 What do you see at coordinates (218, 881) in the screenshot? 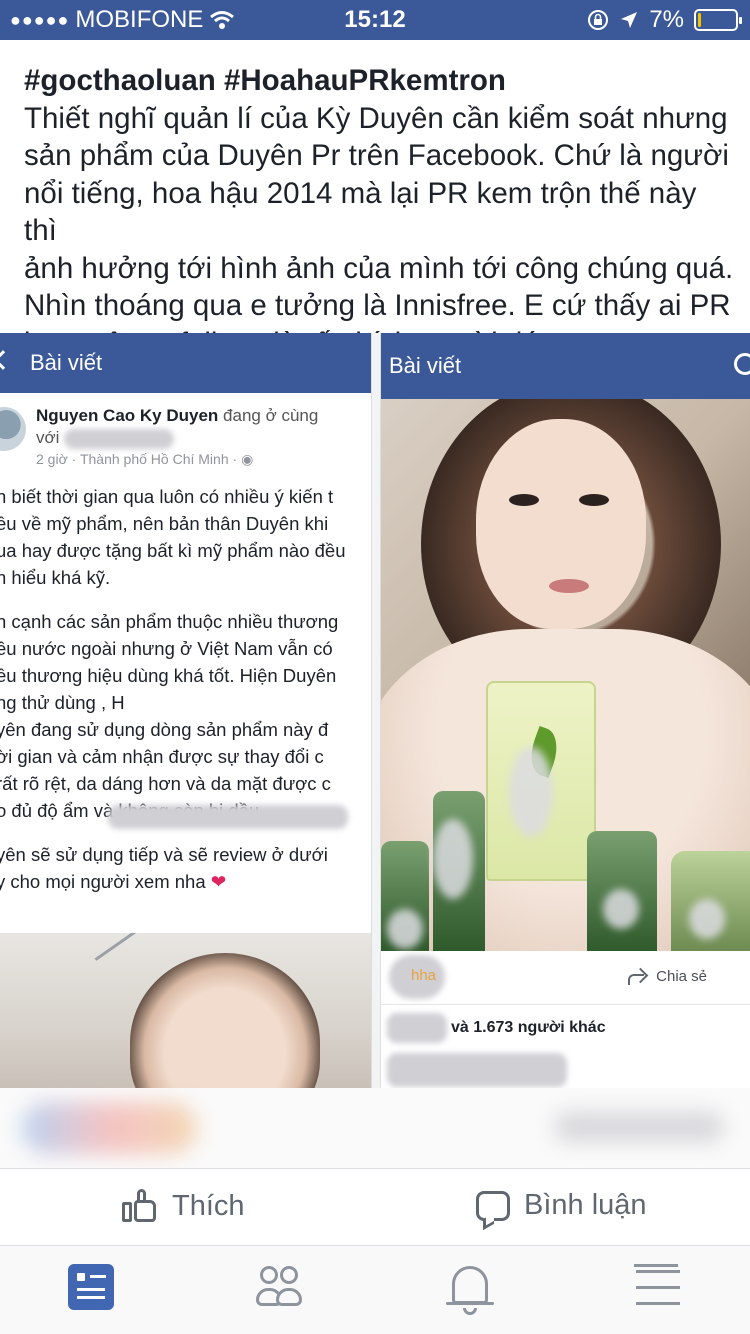
I see `heart-icon: ❤` at bounding box center [218, 881].